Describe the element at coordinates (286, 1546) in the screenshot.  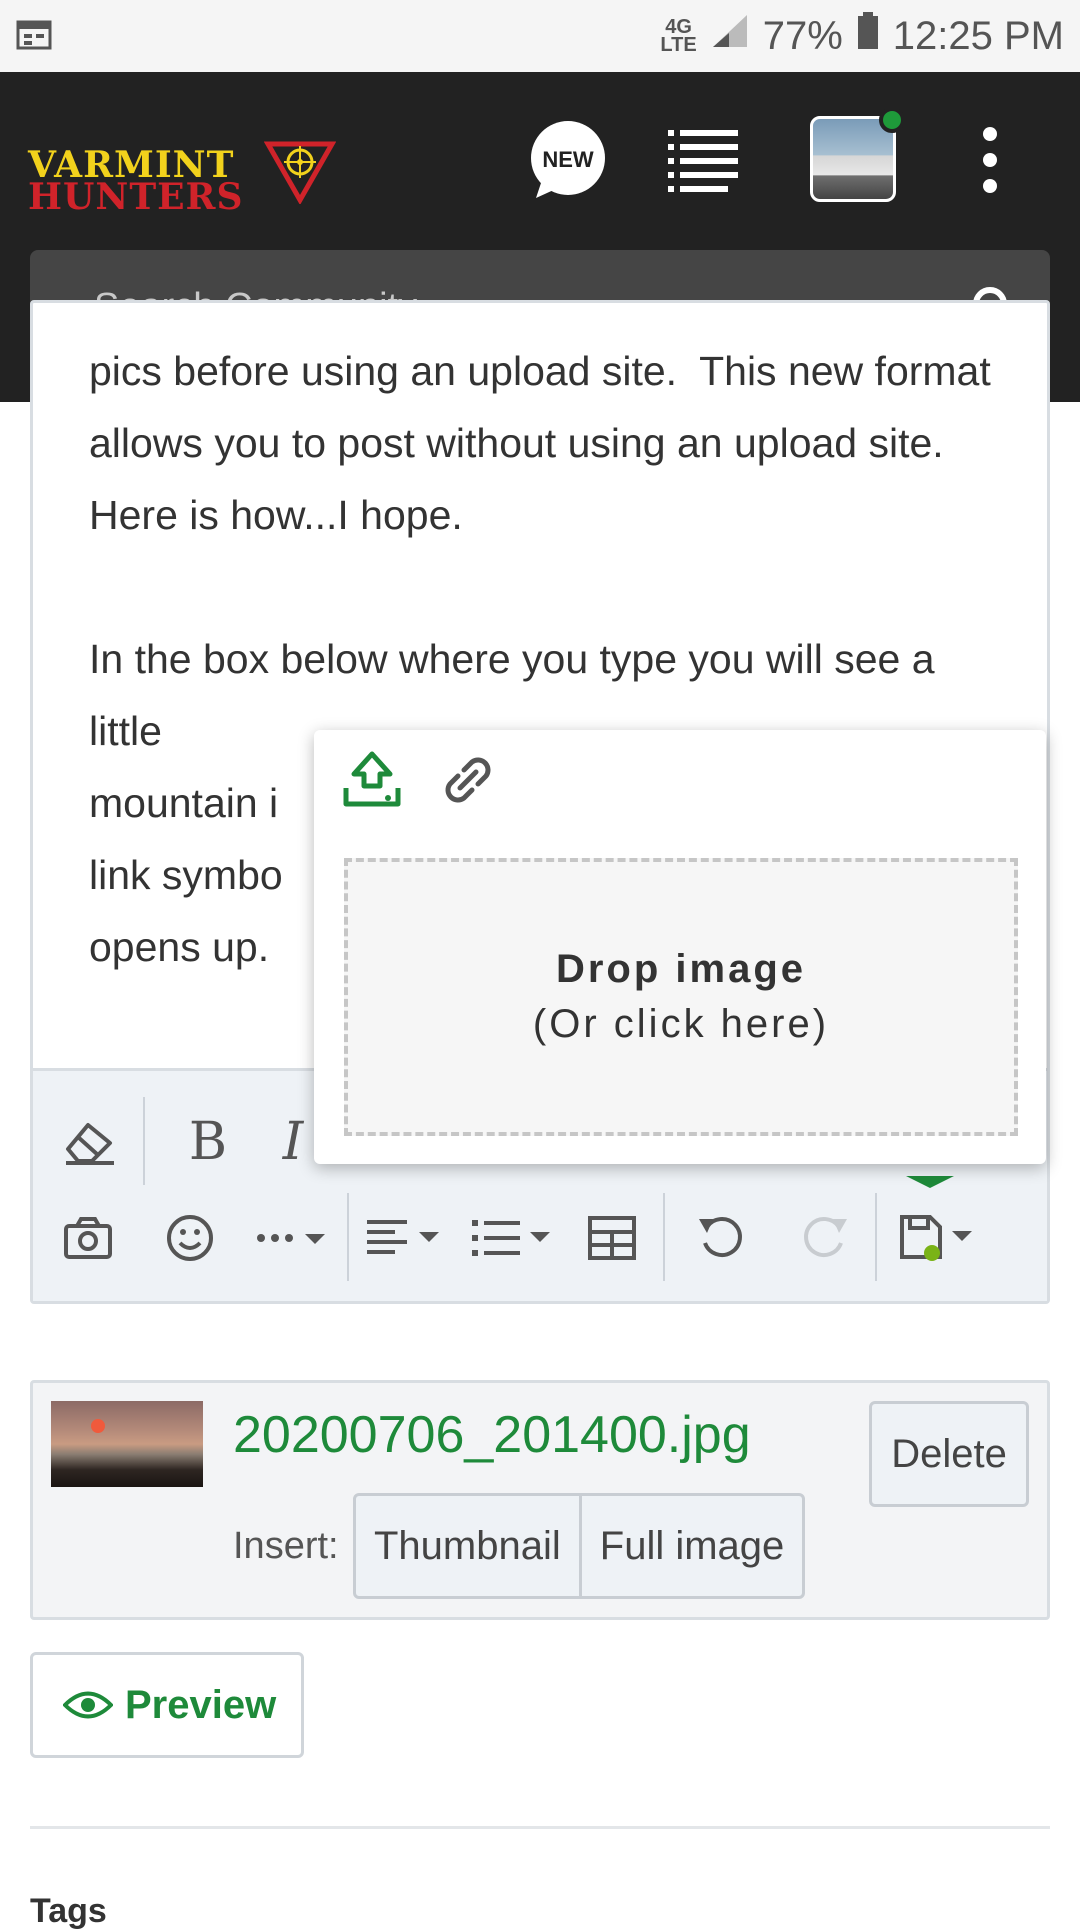
I see `insert-label: Insert:` at that location.